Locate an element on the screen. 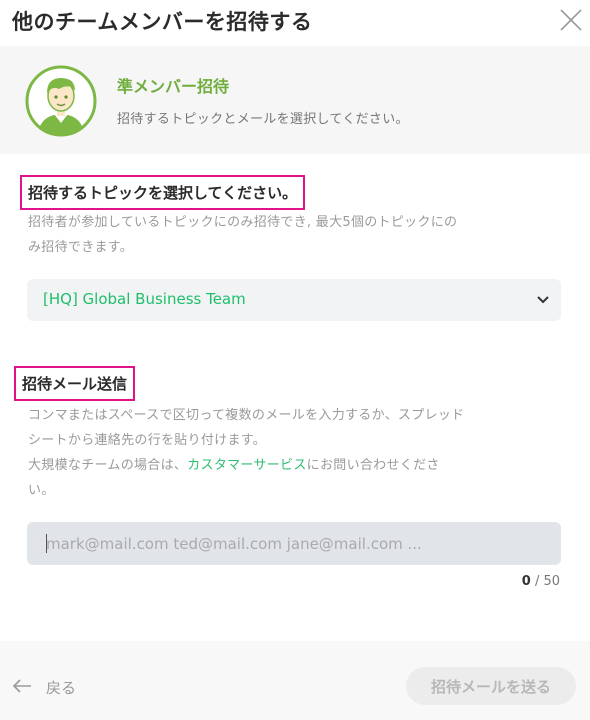 This screenshot has height=720, width=590. text-cursor is located at coordinates (46, 543).